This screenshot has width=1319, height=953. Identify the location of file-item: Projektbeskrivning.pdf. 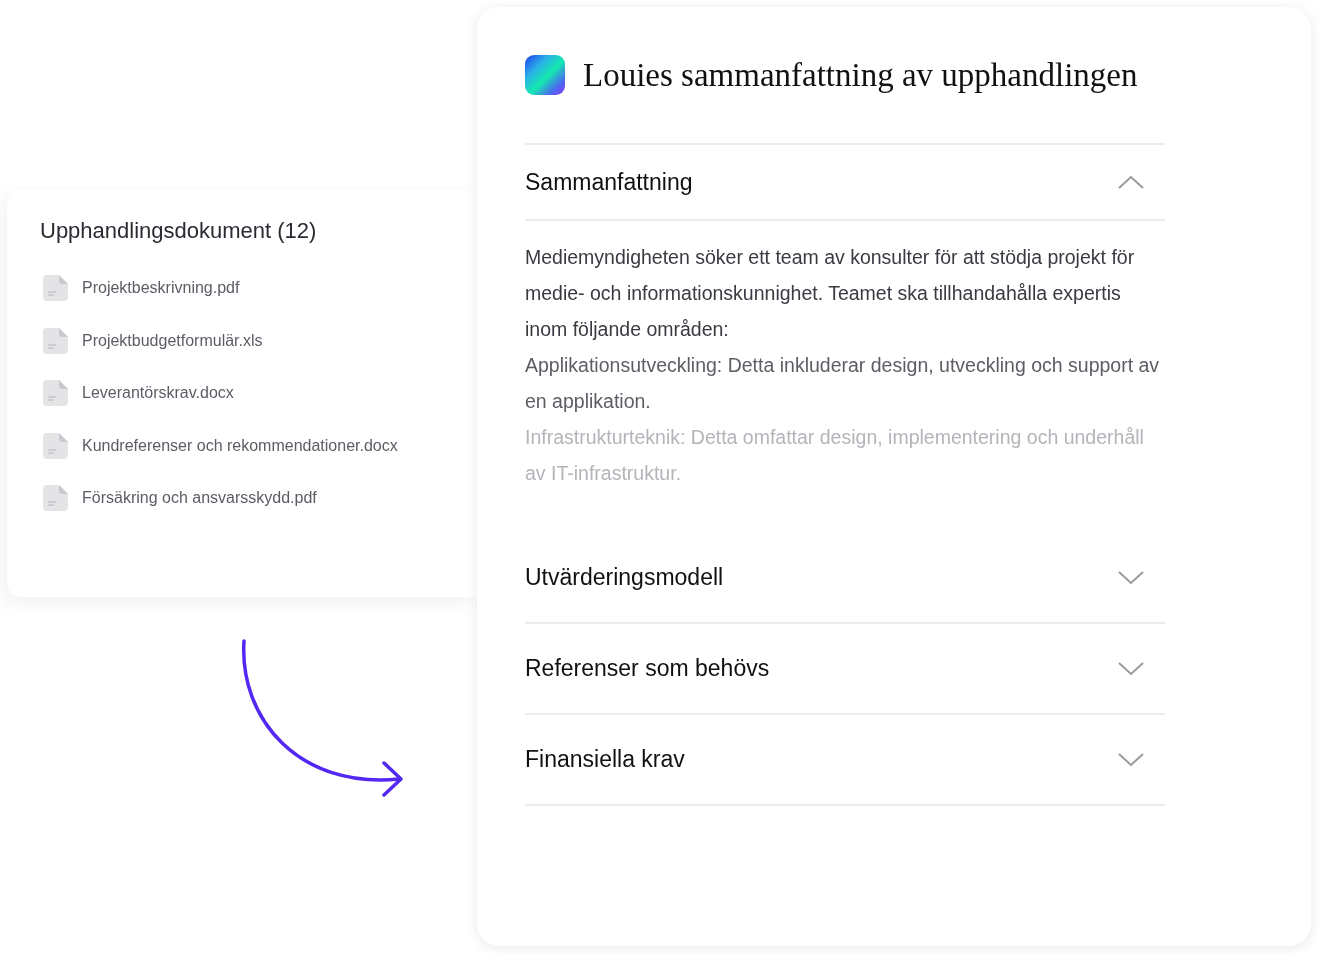
(140, 288).